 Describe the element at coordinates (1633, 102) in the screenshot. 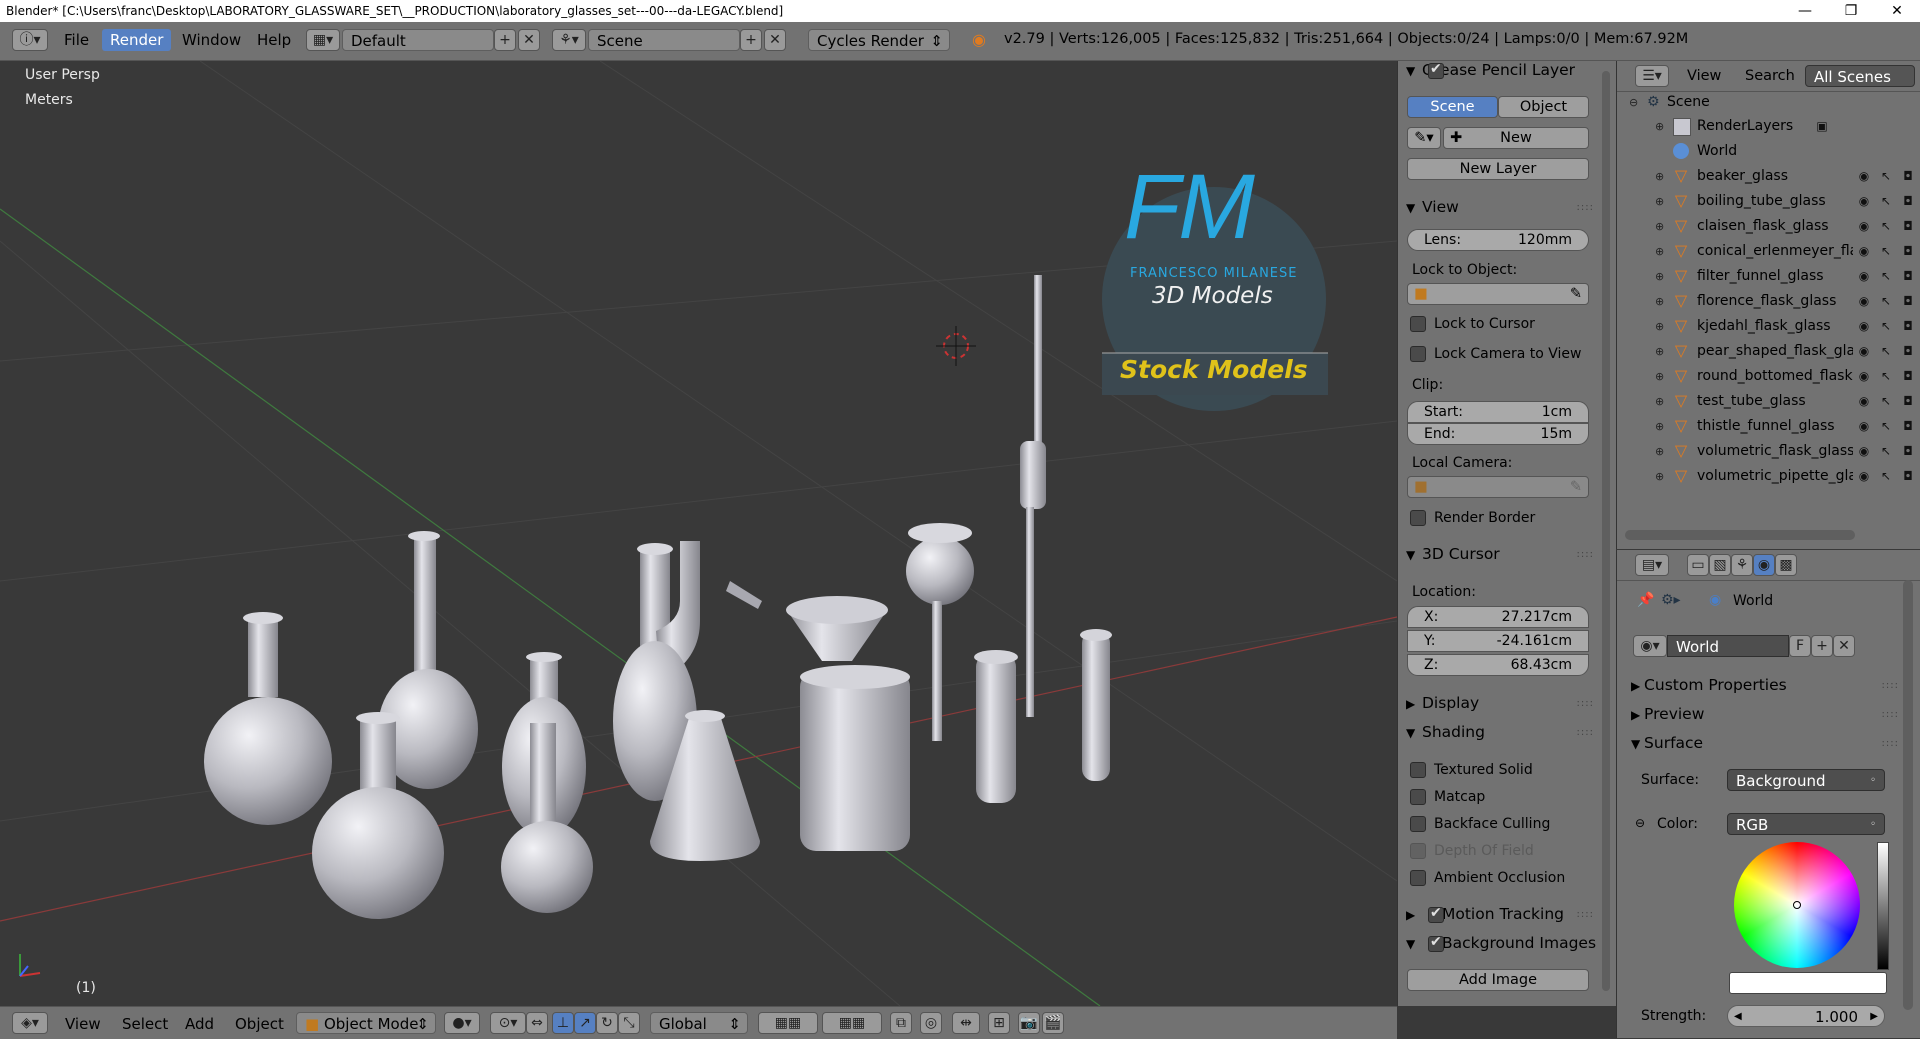

I see `collapse-icon: ⊖` at that location.